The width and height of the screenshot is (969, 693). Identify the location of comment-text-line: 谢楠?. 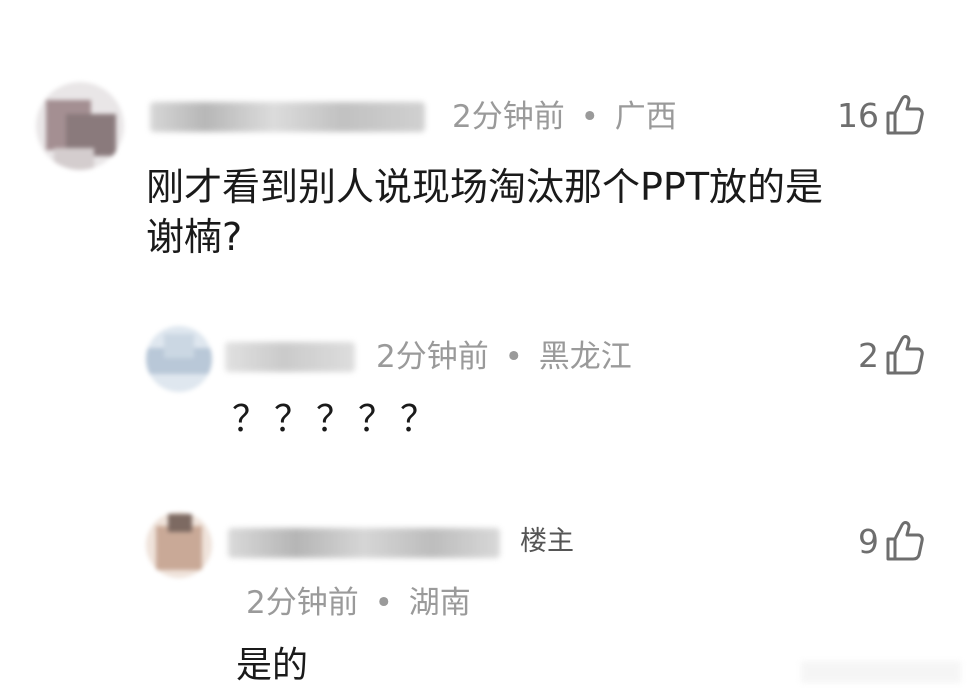
(194, 237).